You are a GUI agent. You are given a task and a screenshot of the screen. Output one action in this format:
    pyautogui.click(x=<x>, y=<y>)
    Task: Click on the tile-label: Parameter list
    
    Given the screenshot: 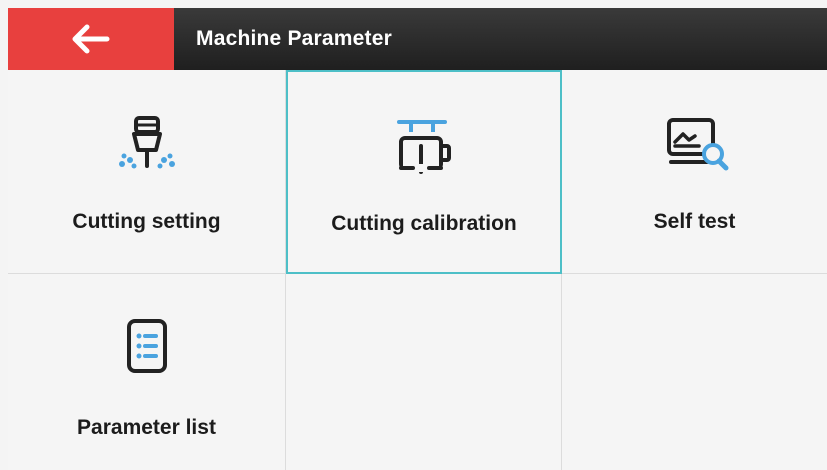 What is the action you would take?
    pyautogui.click(x=146, y=427)
    